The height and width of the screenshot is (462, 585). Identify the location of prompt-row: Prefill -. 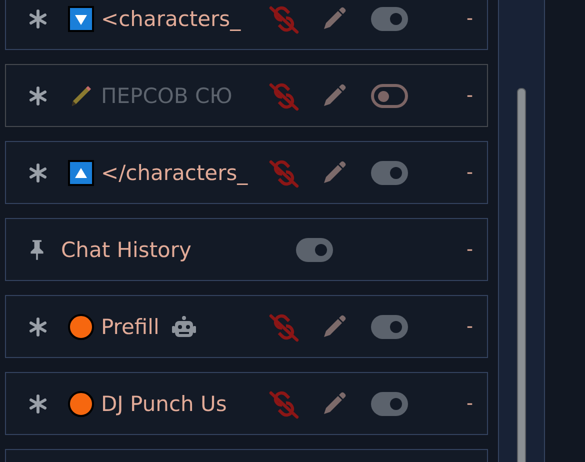
(246, 326).